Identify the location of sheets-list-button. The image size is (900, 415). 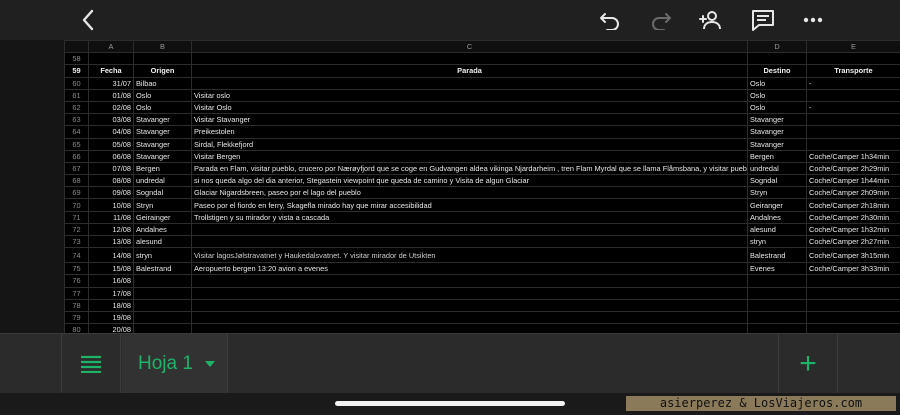
(91, 364).